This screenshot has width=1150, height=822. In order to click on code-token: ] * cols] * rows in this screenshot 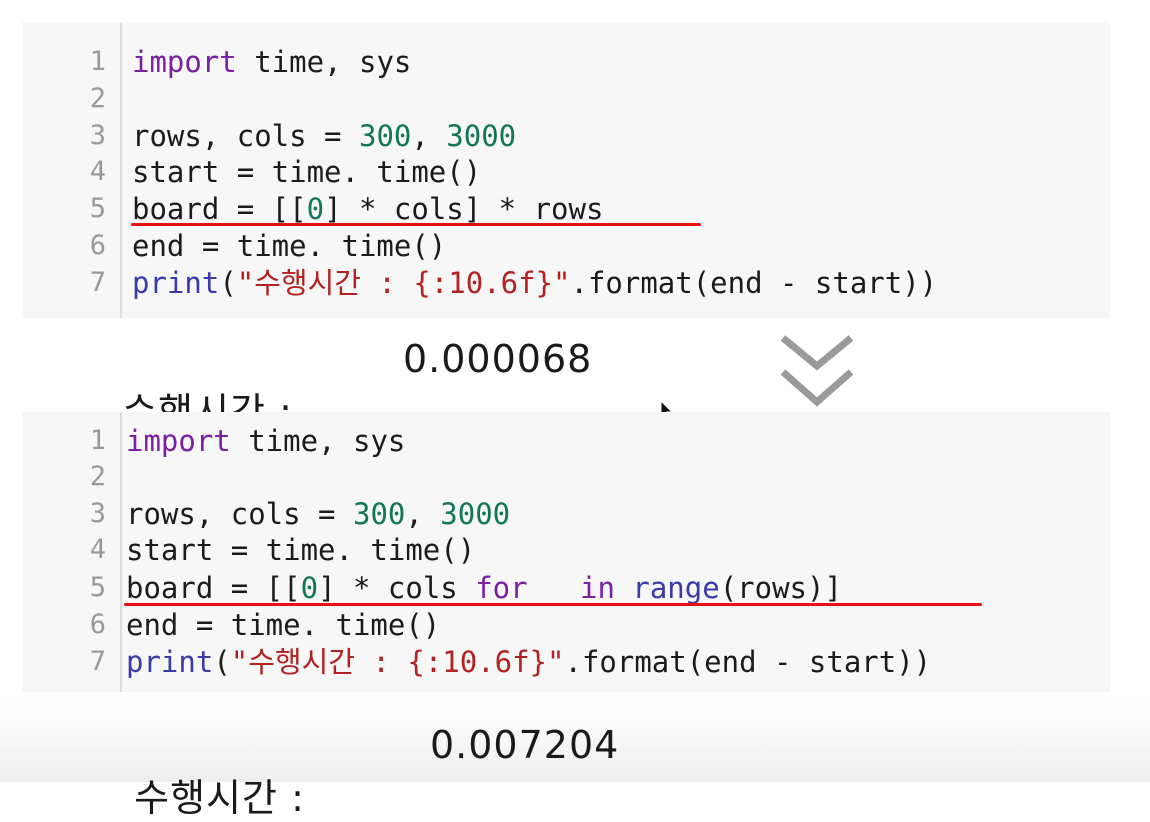, I will do `click(464, 209)`.